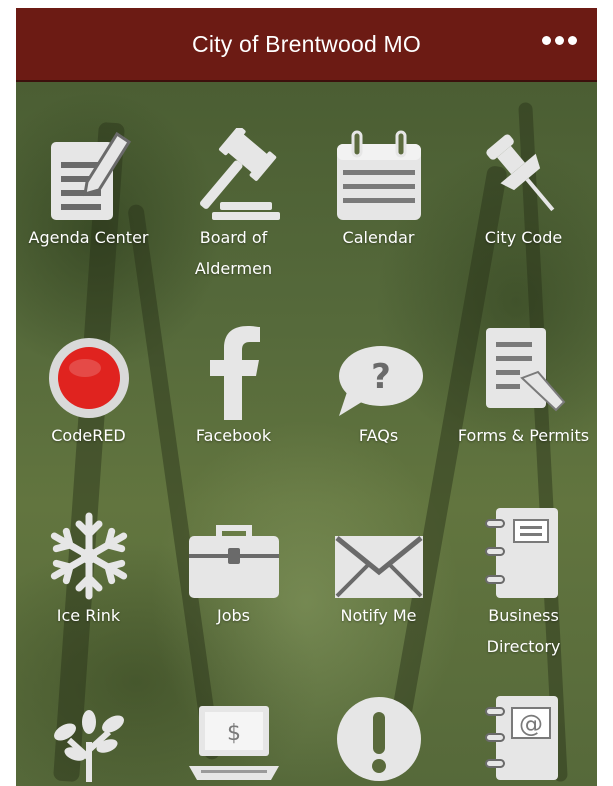 Image resolution: width=613 pixels, height=786 pixels. I want to click on tile-city-code: City Code, so click(523, 185).